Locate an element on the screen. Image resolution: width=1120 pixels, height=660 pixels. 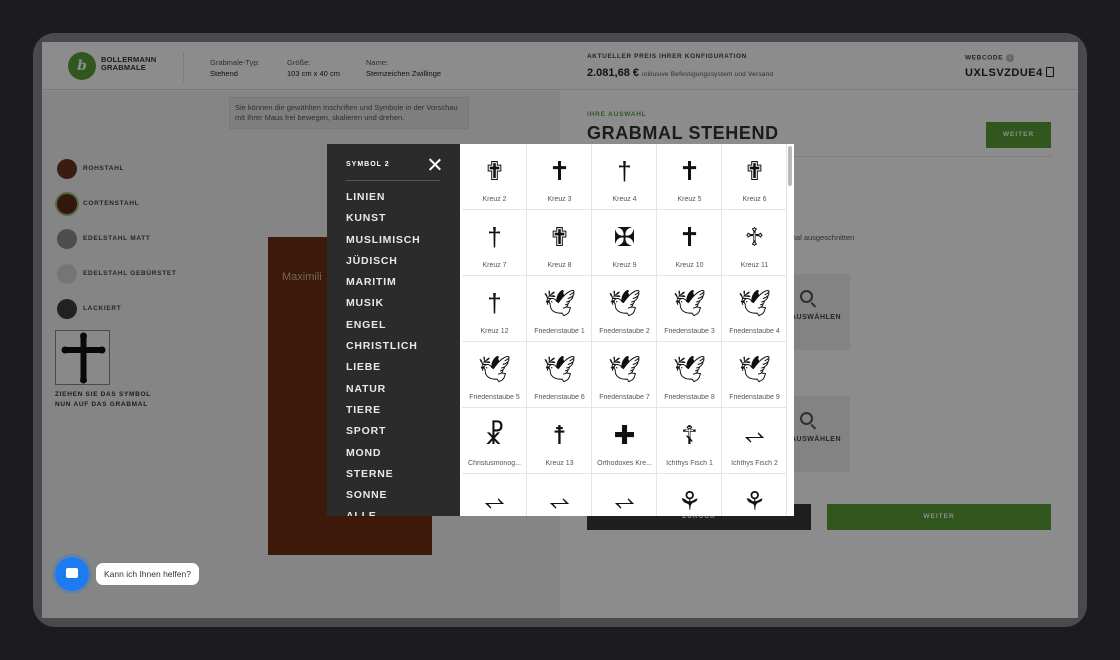
symbol-tile: ✟ Kreuz 2 is located at coordinates (494, 177).